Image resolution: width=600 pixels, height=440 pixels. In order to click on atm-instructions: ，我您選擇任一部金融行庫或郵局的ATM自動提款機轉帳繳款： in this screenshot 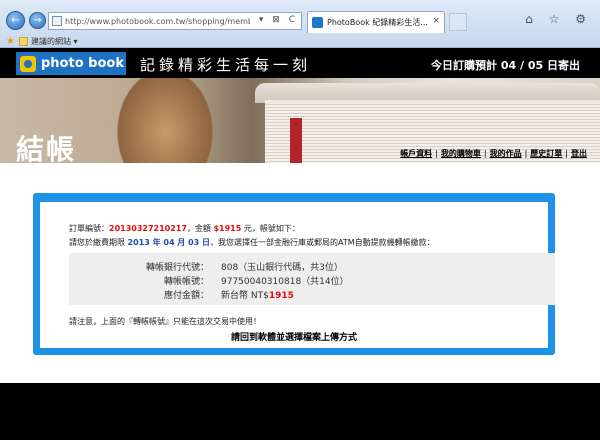, I will do `click(322, 242)`.